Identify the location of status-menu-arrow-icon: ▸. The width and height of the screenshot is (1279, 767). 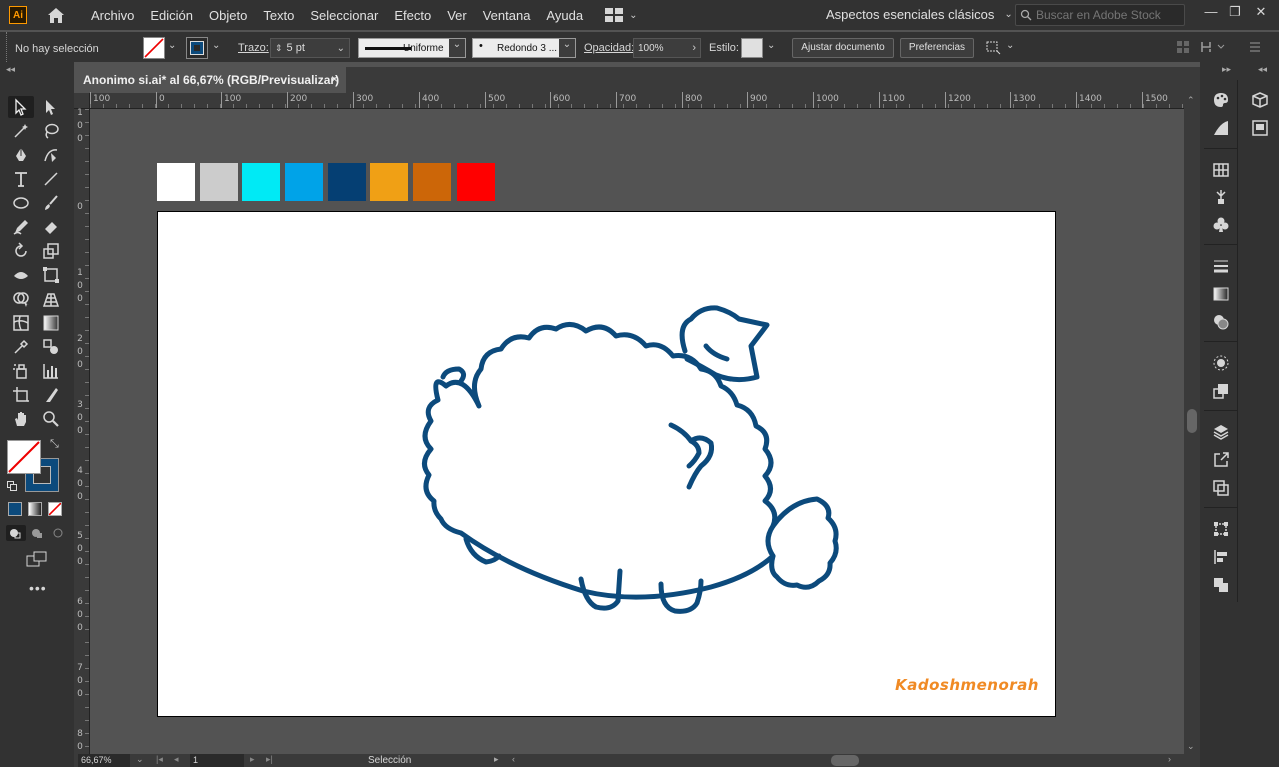
(496, 759).